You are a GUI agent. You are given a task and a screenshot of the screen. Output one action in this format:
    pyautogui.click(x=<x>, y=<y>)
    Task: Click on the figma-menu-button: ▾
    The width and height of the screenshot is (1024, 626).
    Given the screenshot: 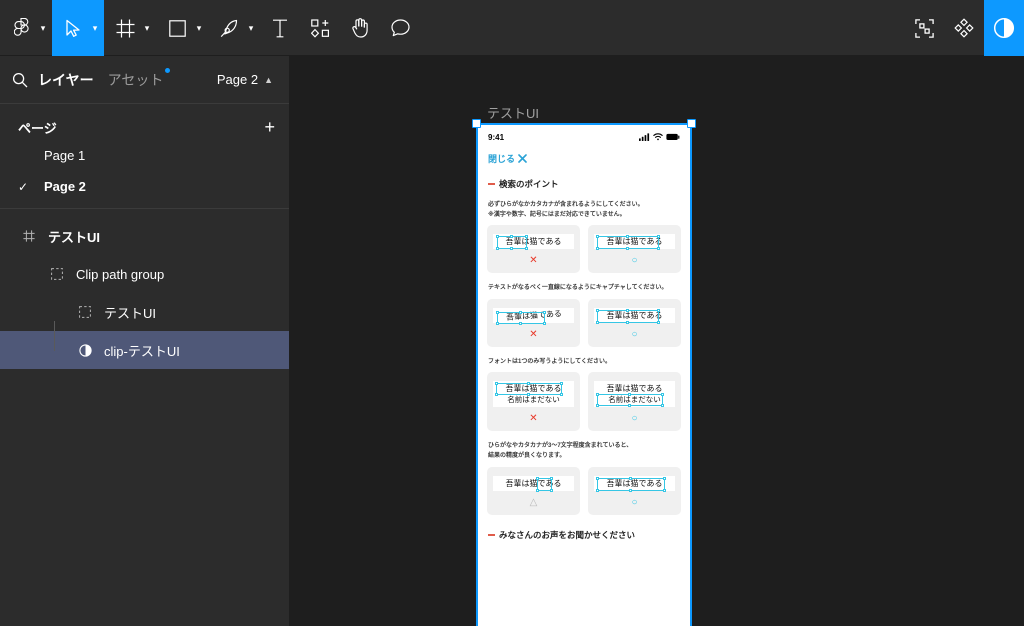 What is the action you would take?
    pyautogui.click(x=26, y=28)
    